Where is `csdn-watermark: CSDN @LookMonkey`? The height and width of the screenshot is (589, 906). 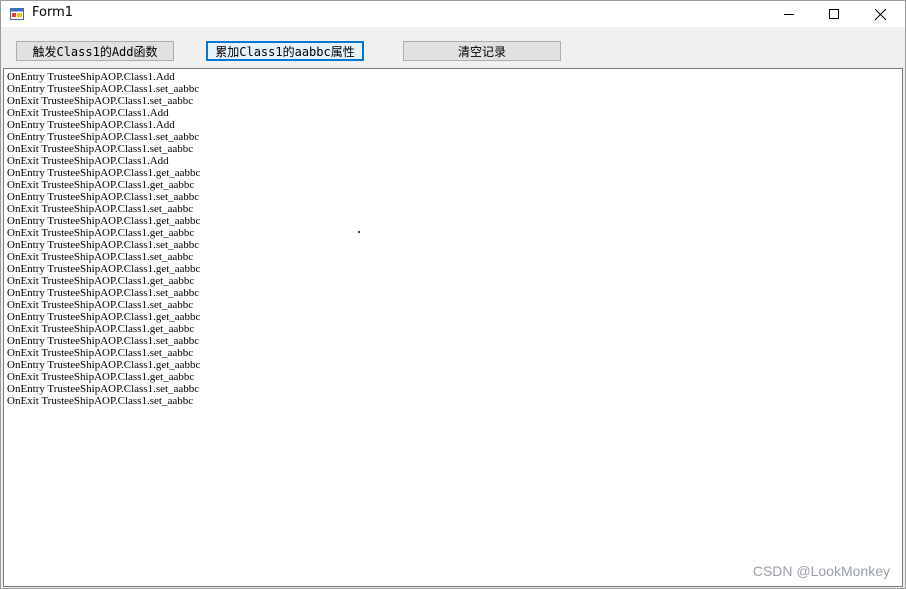
csdn-watermark: CSDN @LookMonkey is located at coordinates (821, 571).